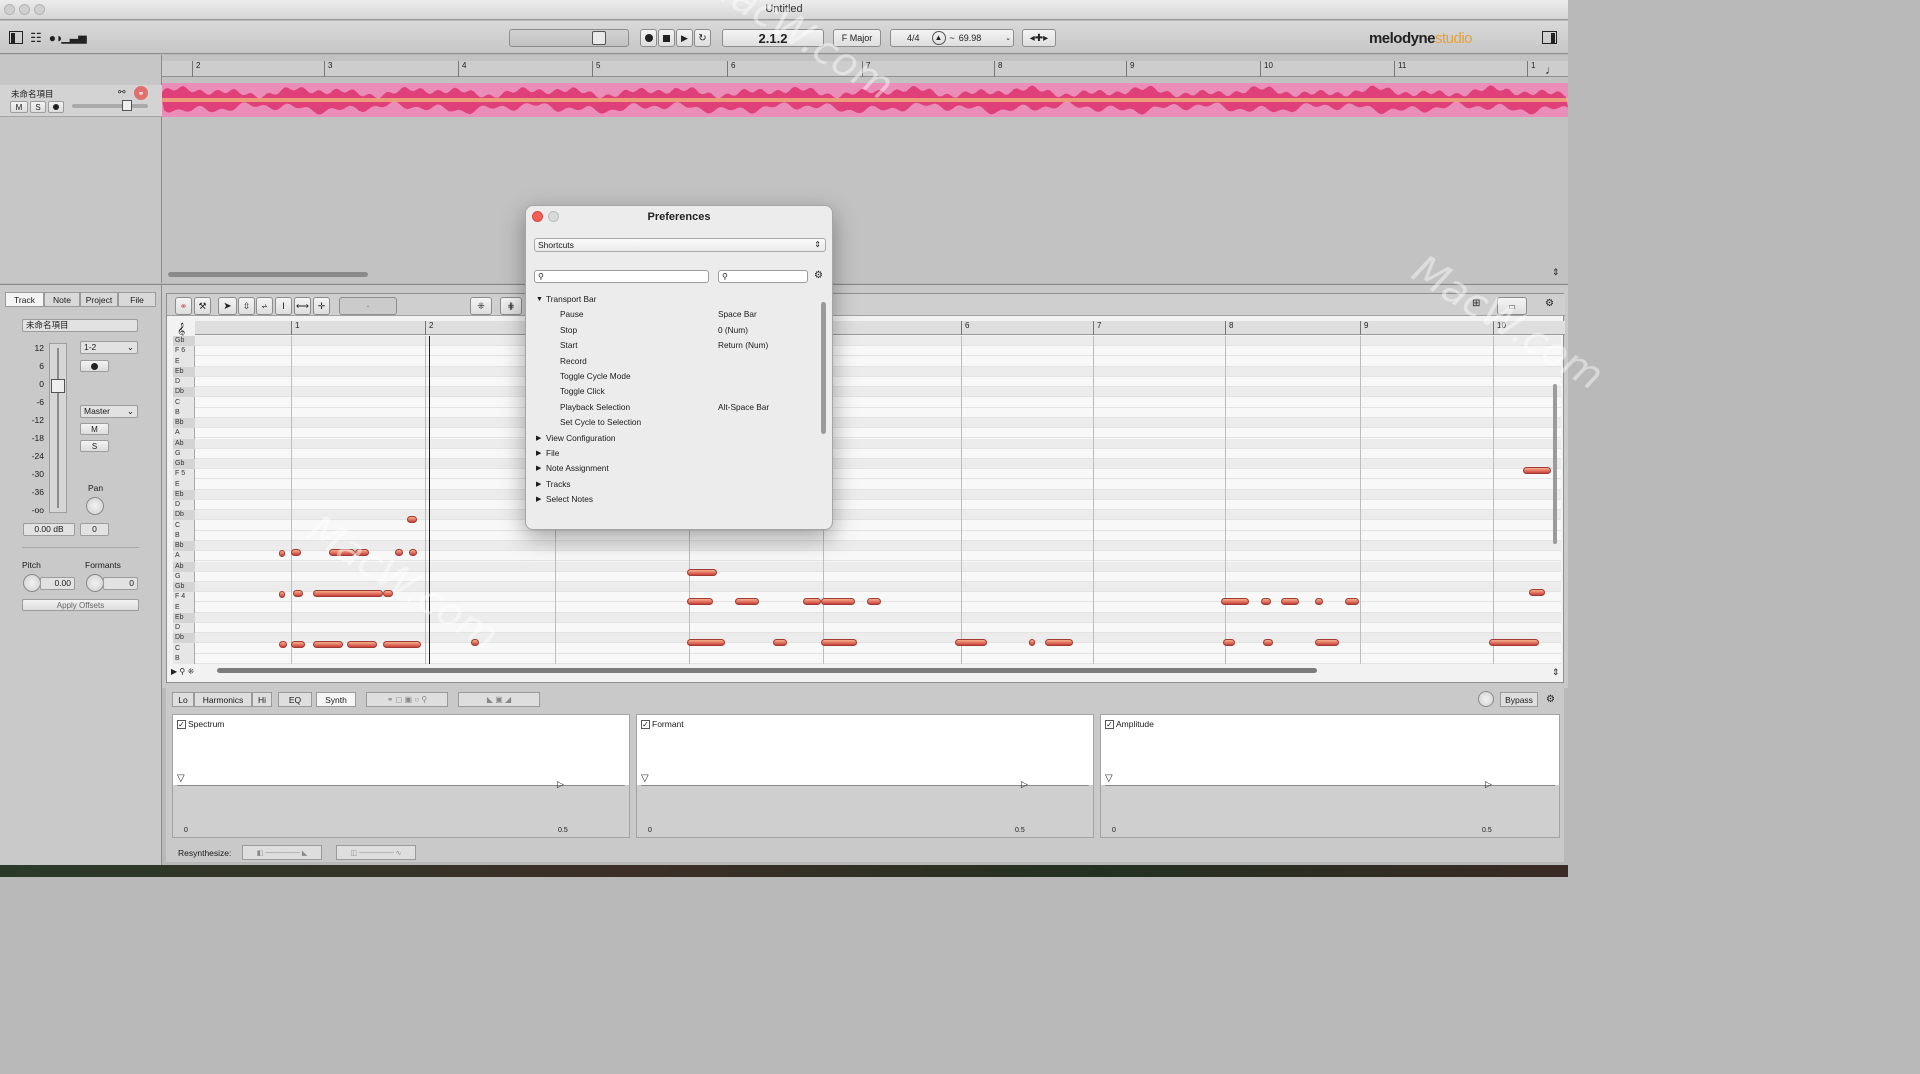 The height and width of the screenshot is (1074, 1920). I want to click on formants-knob, so click(95, 583).